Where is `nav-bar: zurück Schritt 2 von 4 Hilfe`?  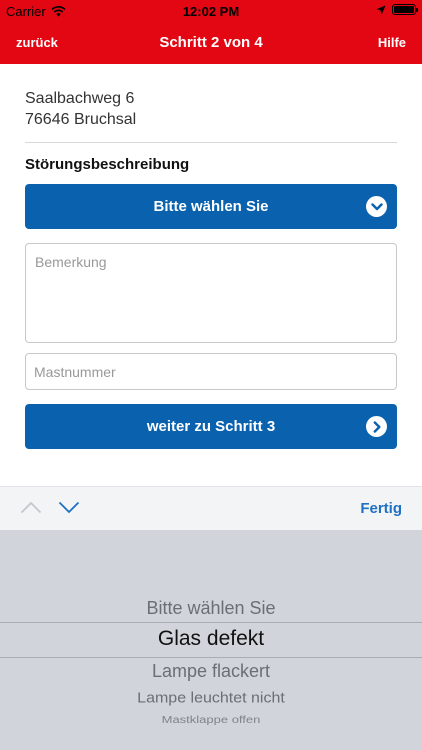
nav-bar: zurück Schritt 2 von 4 Hilfe is located at coordinates (211, 43).